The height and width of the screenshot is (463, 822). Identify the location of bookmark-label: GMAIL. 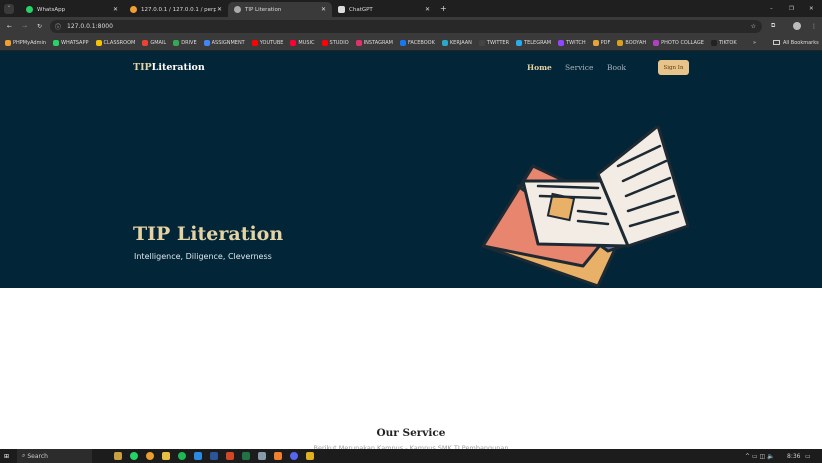
(158, 42).